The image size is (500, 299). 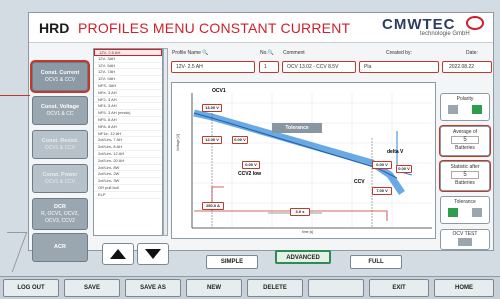 What do you see at coordinates (465, 148) in the screenshot?
I see `average-unit: Batteries` at bounding box center [465, 148].